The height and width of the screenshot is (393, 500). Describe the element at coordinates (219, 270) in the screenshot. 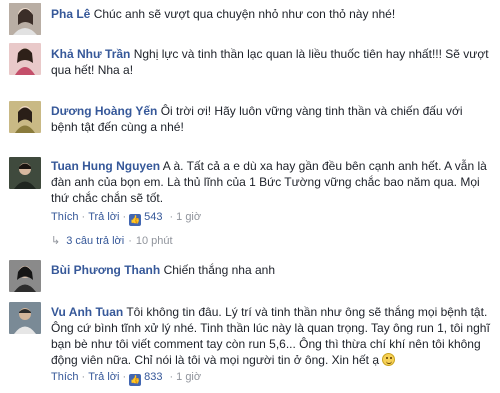

I see `comment-text: Chiến thắng nha anh` at that location.